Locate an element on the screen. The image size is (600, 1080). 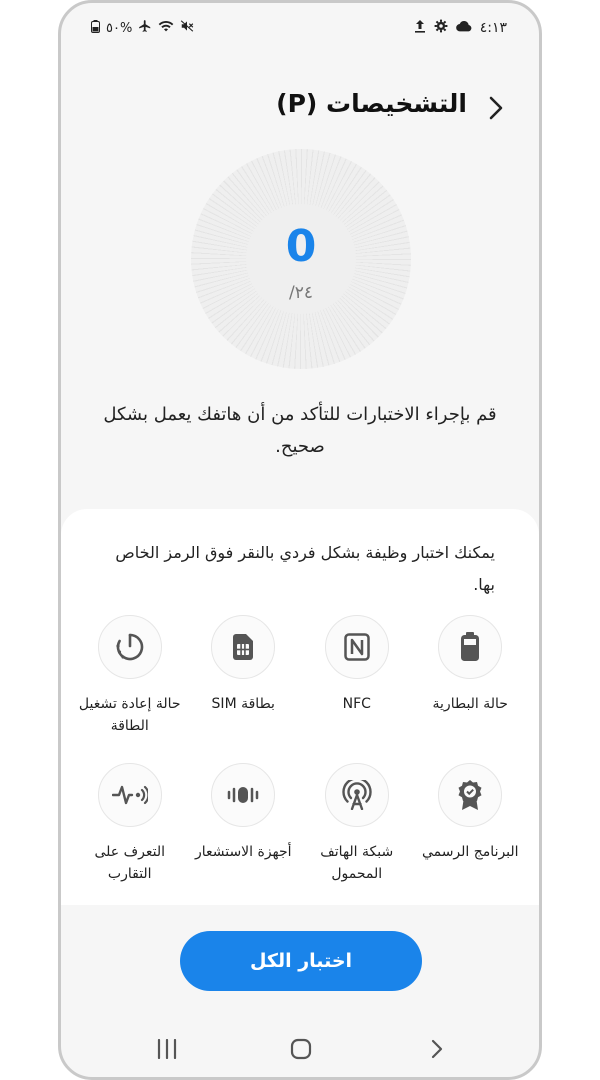
home-button is located at coordinates (301, 1049).